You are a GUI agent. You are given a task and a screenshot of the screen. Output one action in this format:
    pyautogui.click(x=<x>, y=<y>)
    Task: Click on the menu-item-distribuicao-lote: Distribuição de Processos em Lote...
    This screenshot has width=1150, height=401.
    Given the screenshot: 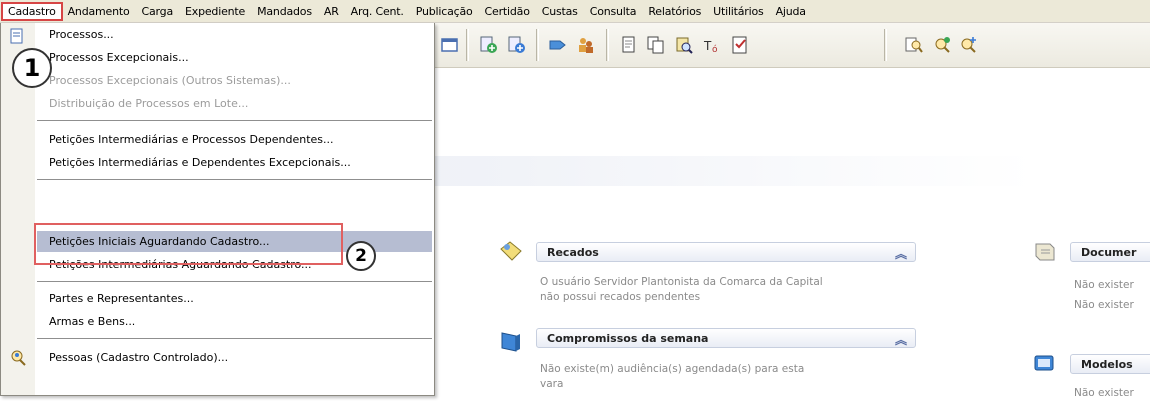 What is the action you would take?
    pyautogui.click(x=149, y=103)
    